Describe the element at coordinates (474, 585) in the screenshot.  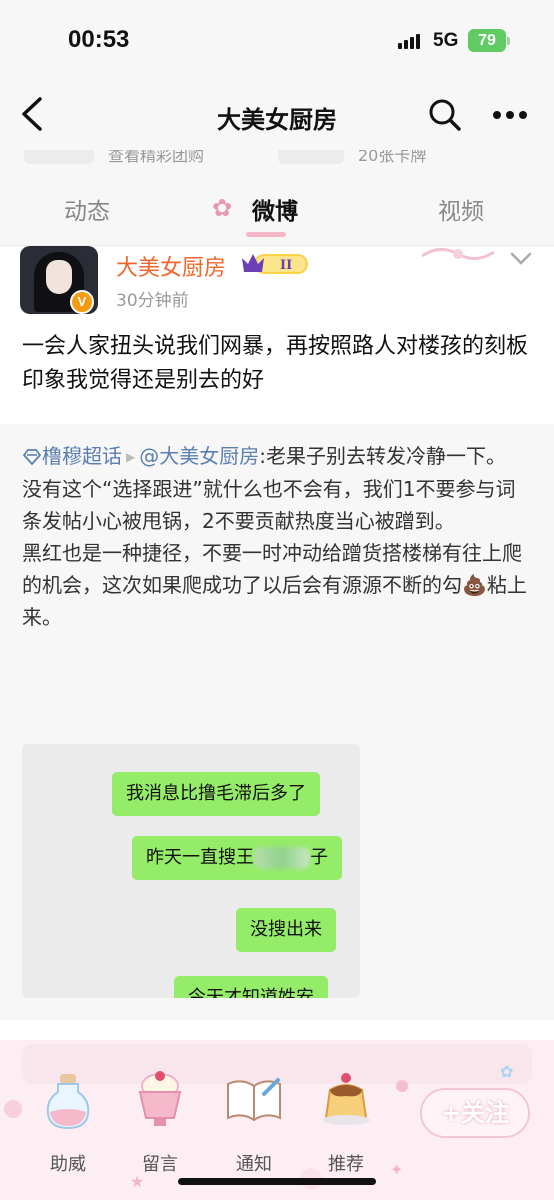
I see `poop-emoji-icon: 💩` at that location.